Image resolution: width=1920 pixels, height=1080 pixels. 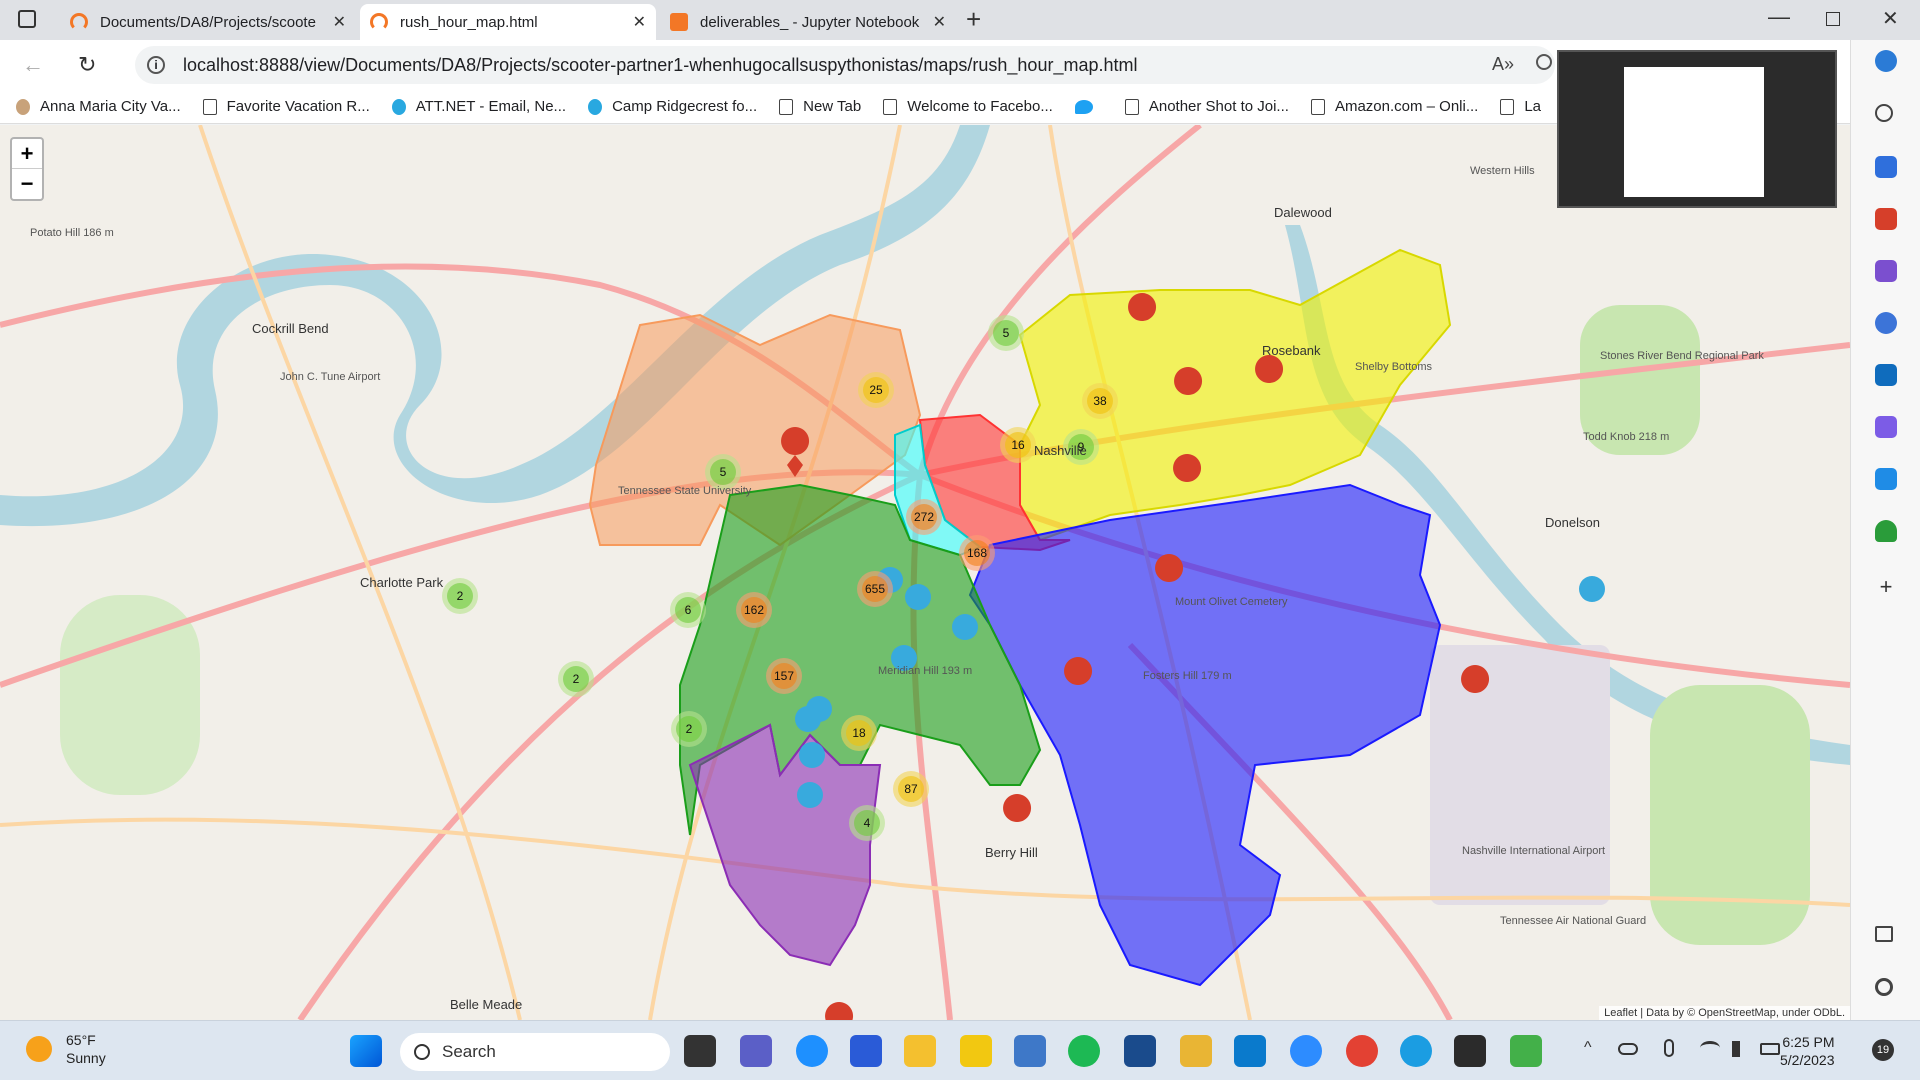 What do you see at coordinates (1006, 333) in the screenshot?
I see `marker-cluster: 5` at bounding box center [1006, 333].